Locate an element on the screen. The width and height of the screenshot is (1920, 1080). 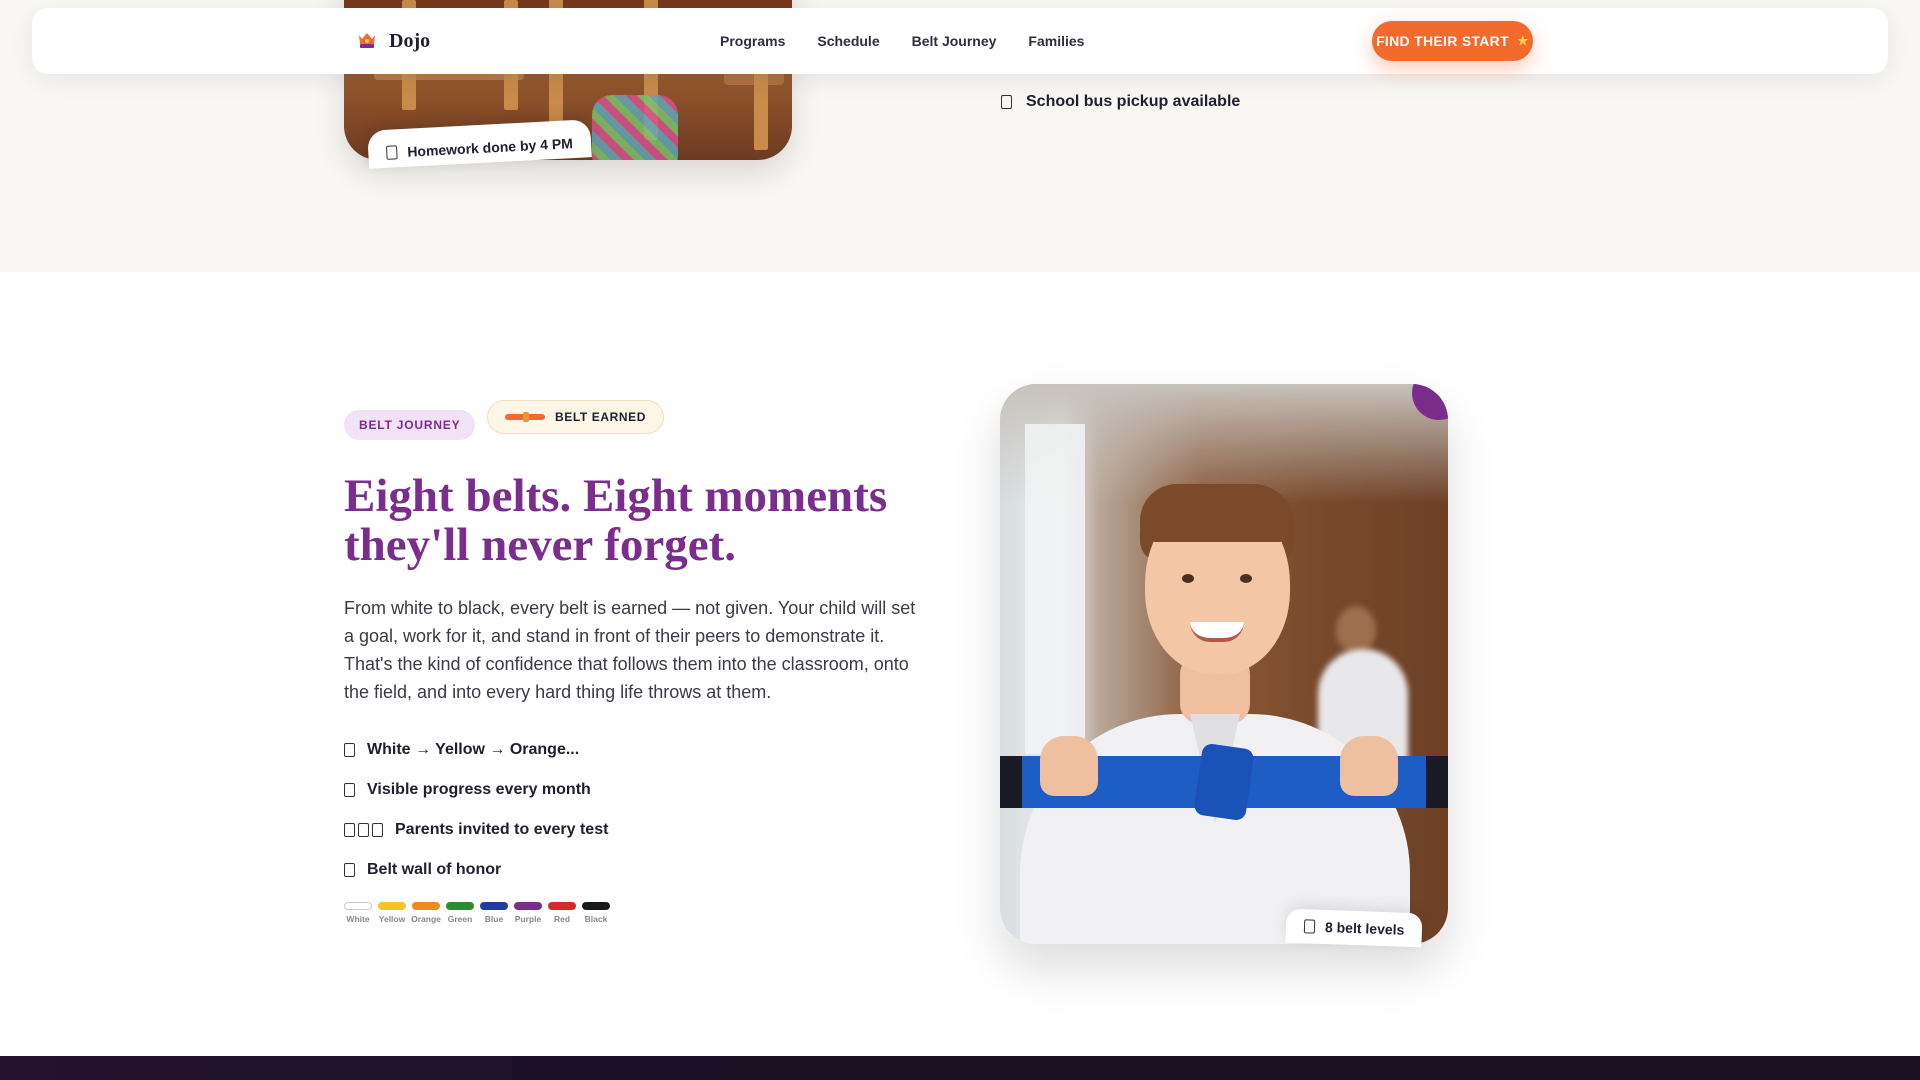
belt-levels-chip: 8 belt levels is located at coordinates (1354, 928).